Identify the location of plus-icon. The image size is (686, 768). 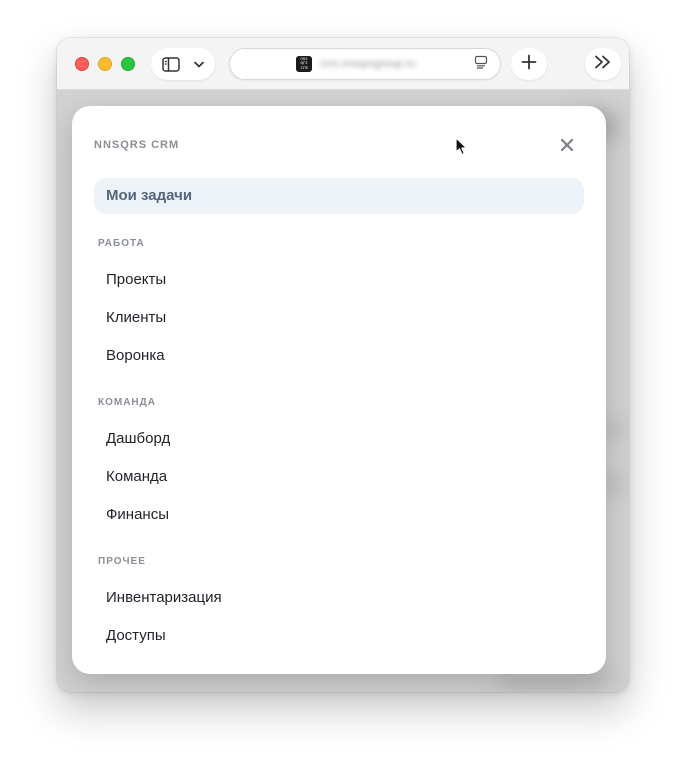
(529, 64).